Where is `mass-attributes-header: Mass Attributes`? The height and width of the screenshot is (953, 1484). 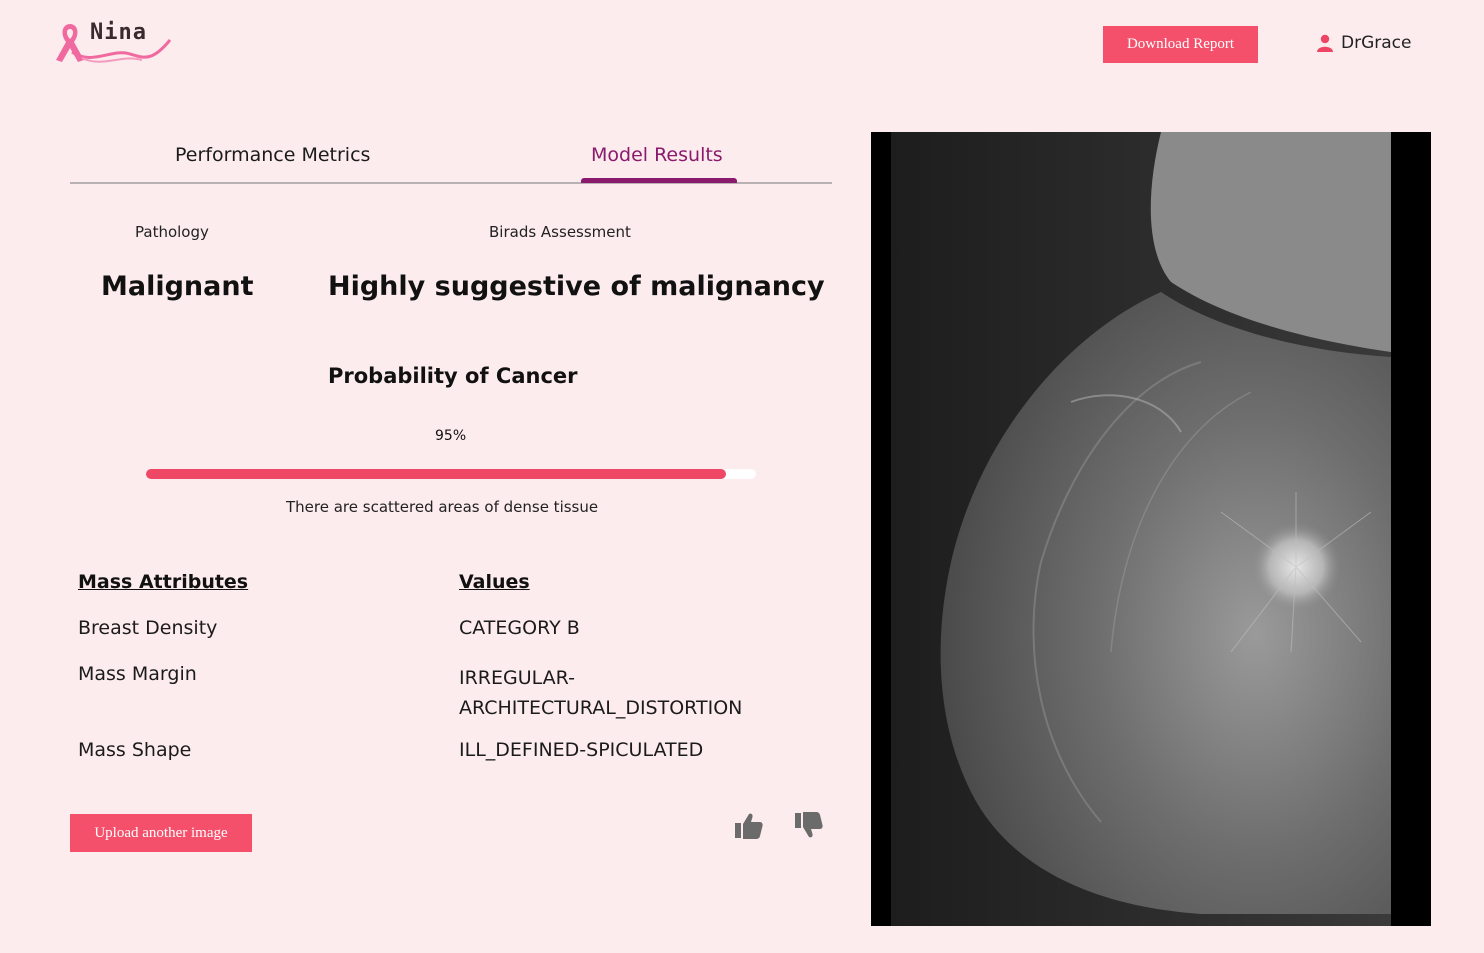
mass-attributes-header: Mass Attributes is located at coordinates (163, 582).